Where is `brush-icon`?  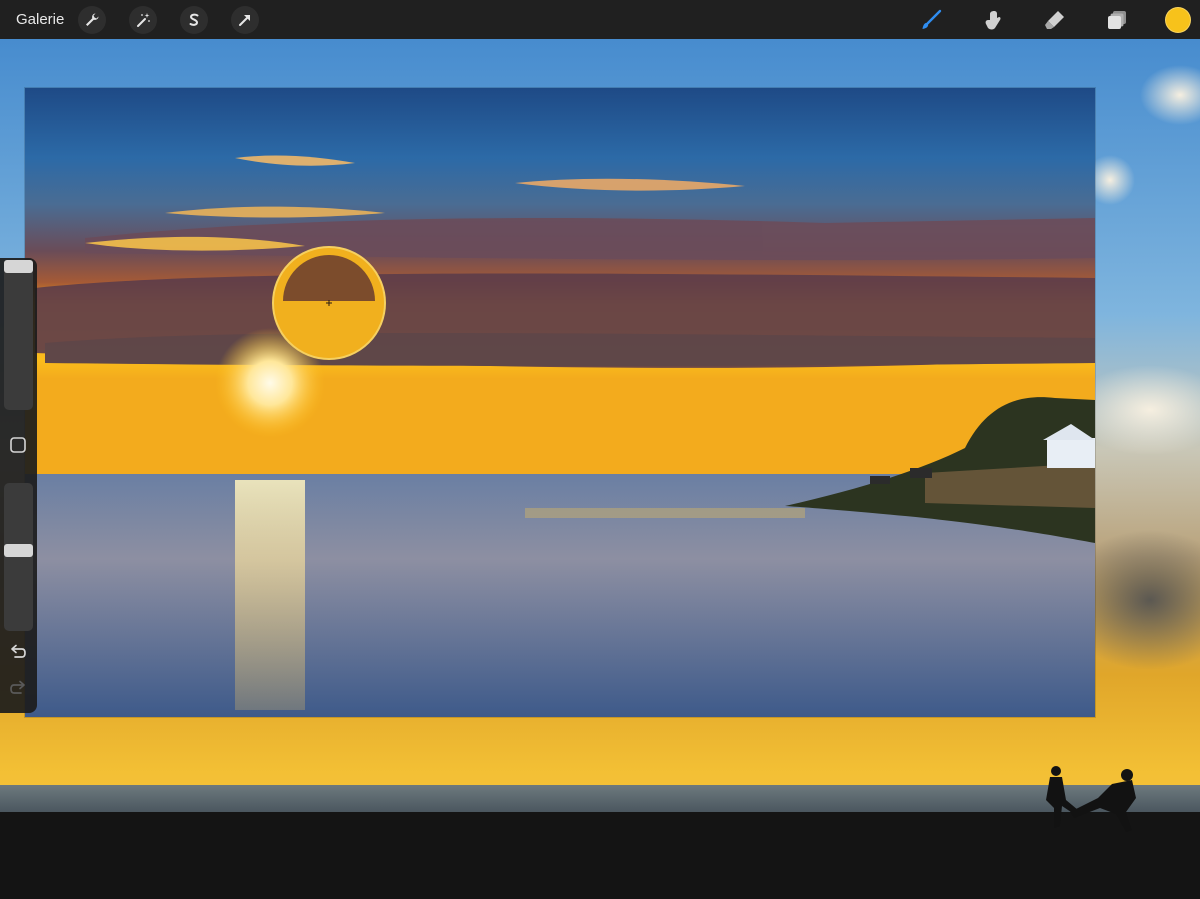
brush-icon is located at coordinates (932, 19).